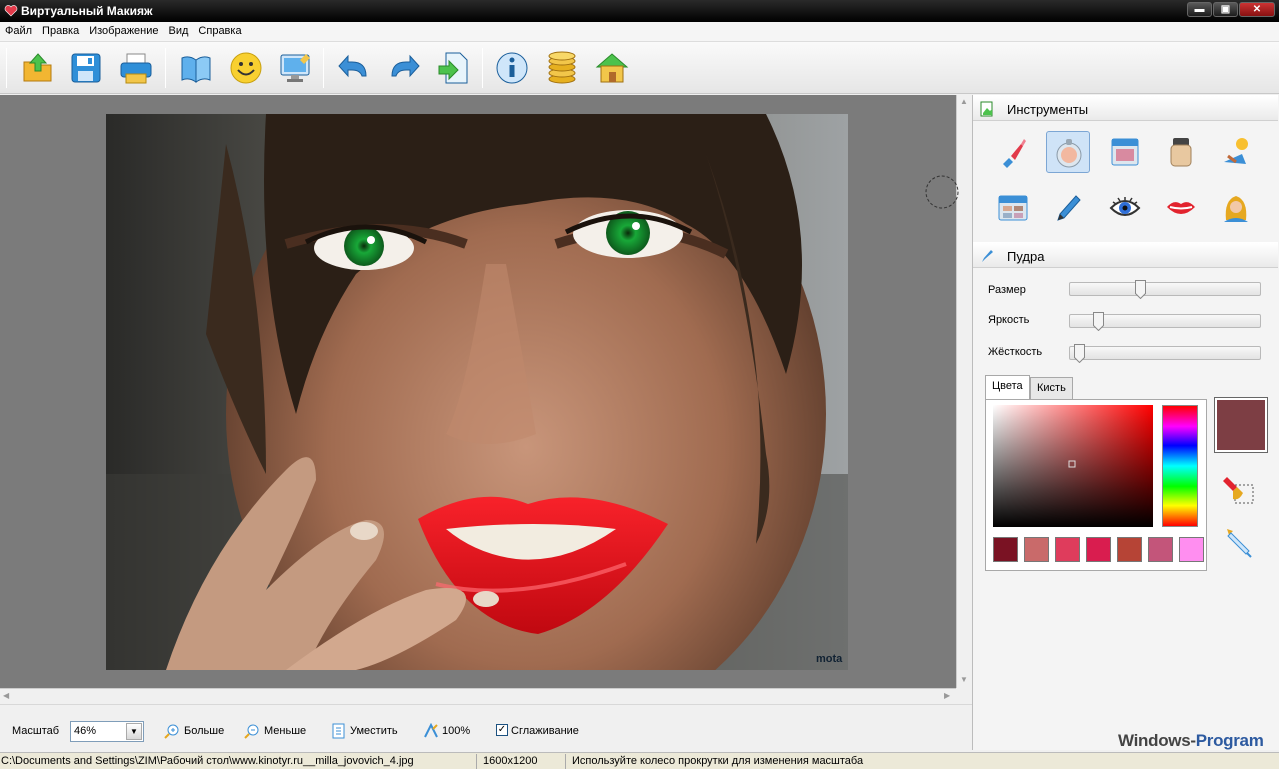  Describe the element at coordinates (87, 11) in the screenshot. I see `window-title: Виртуальный Макияж` at that location.